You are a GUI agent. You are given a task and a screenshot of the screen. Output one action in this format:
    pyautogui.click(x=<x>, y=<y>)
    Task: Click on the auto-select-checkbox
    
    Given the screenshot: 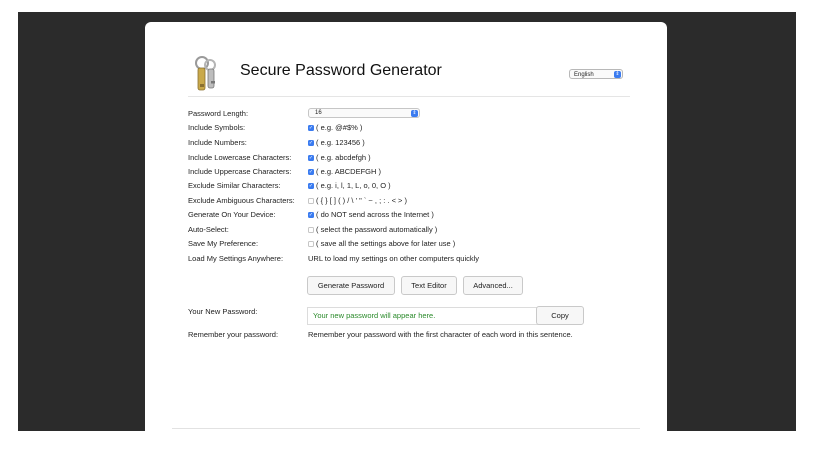 What is the action you would take?
    pyautogui.click(x=311, y=230)
    